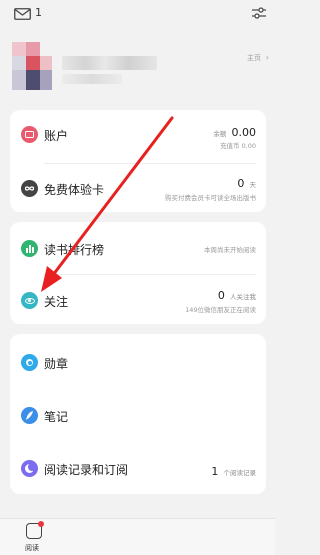  Describe the element at coordinates (253, 185) in the screenshot. I see `trial-days-unit: 天` at that location.